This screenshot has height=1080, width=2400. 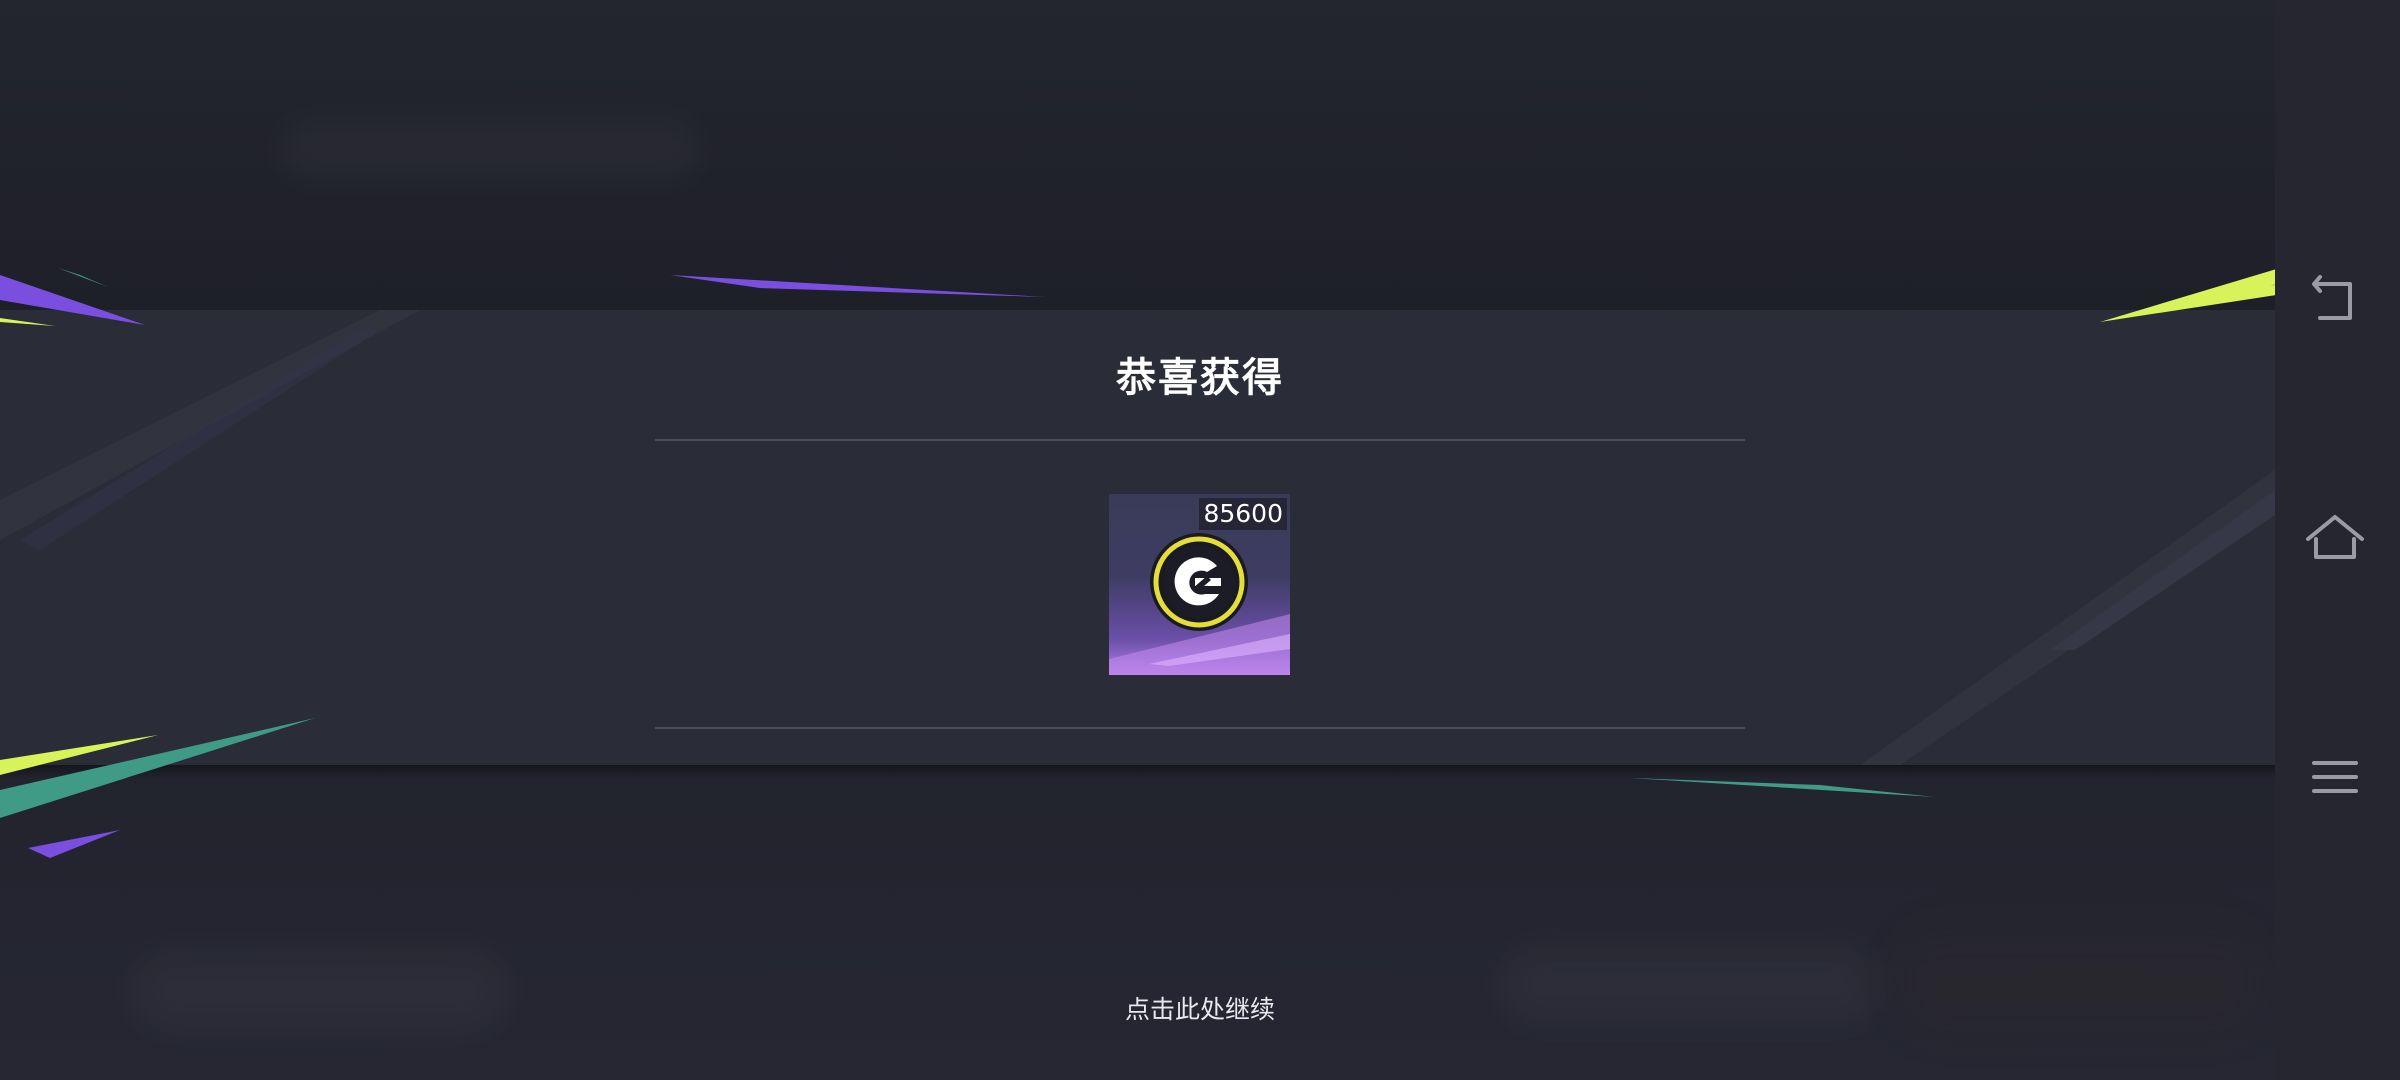 I want to click on dialog-title: 恭喜获得, so click(x=1200, y=378).